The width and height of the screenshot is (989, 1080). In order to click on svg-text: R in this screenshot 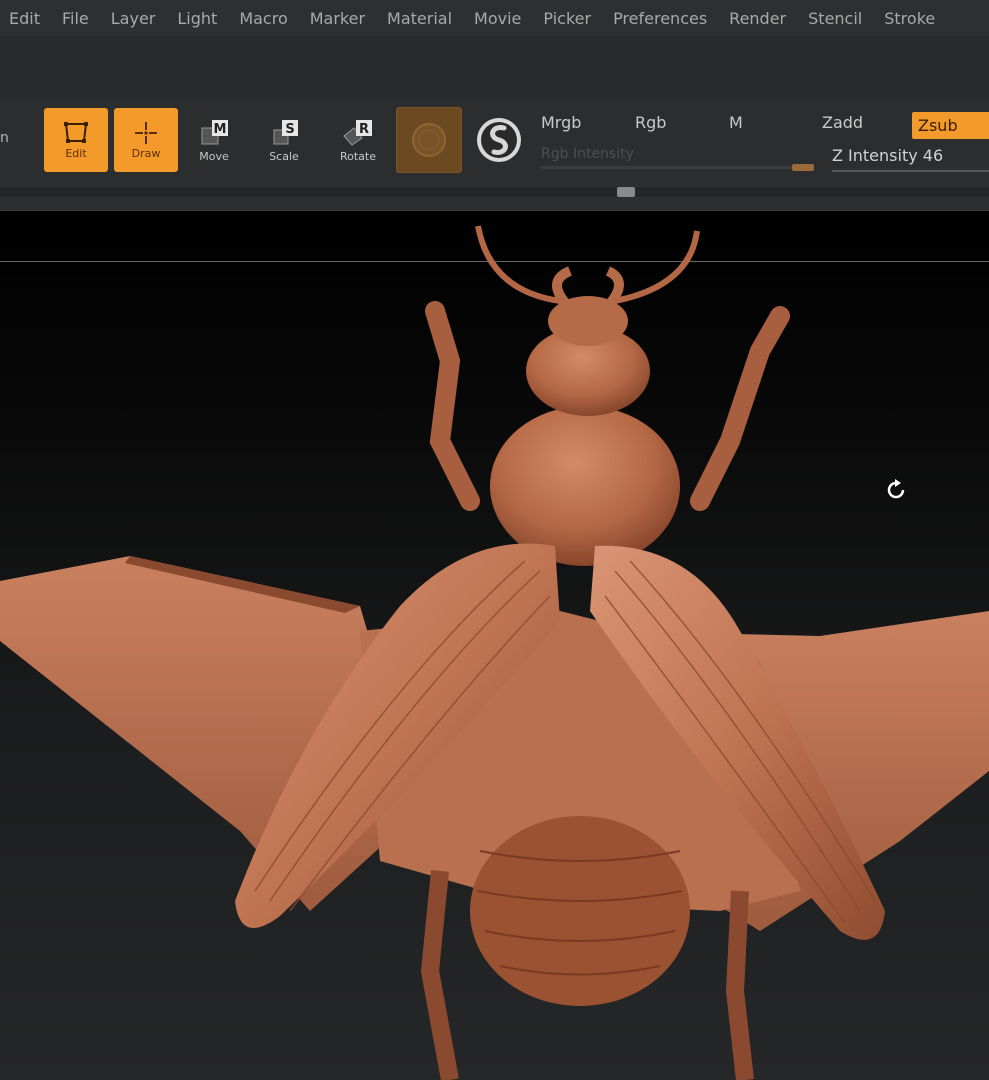, I will do `click(364, 129)`.